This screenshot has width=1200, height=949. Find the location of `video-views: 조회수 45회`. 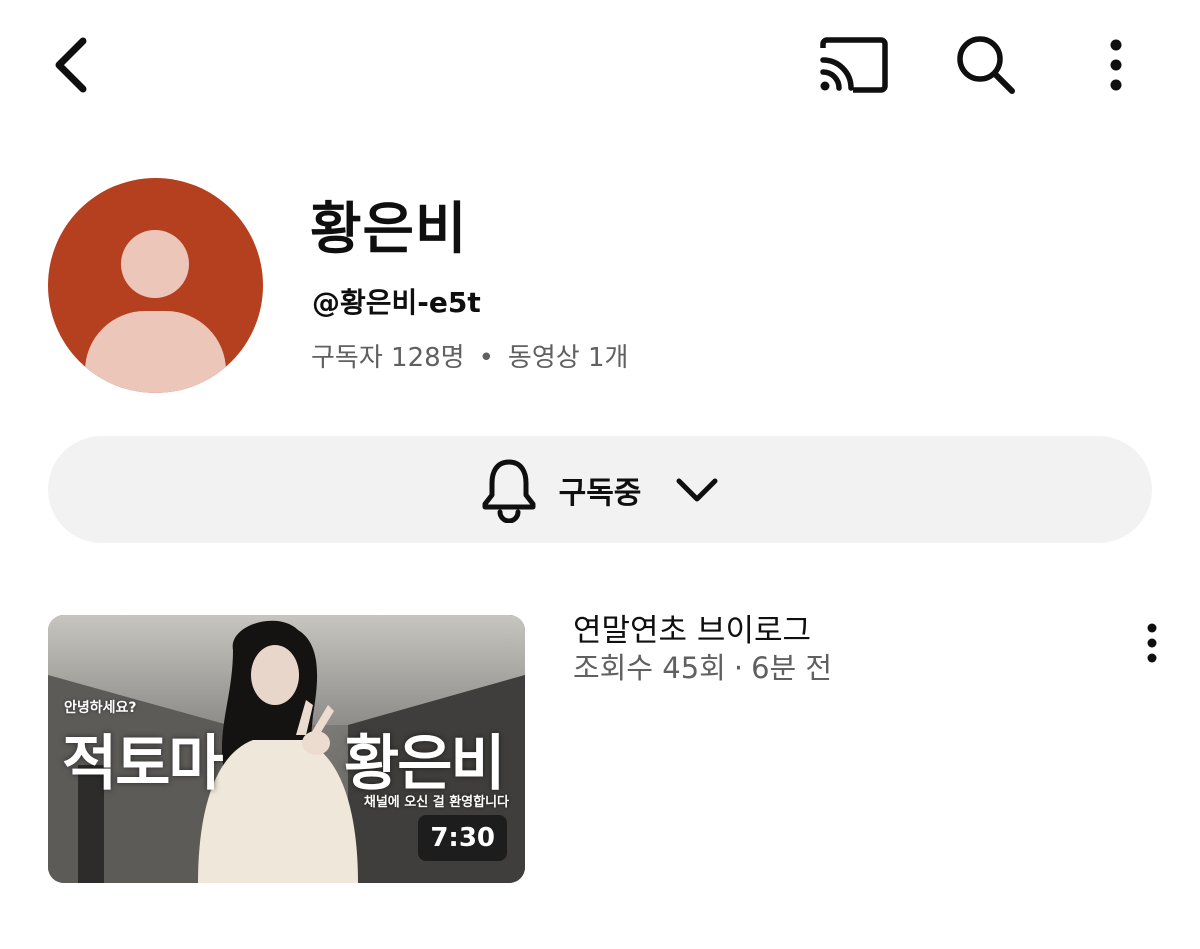

video-views: 조회수 45회 is located at coordinates (649, 668).